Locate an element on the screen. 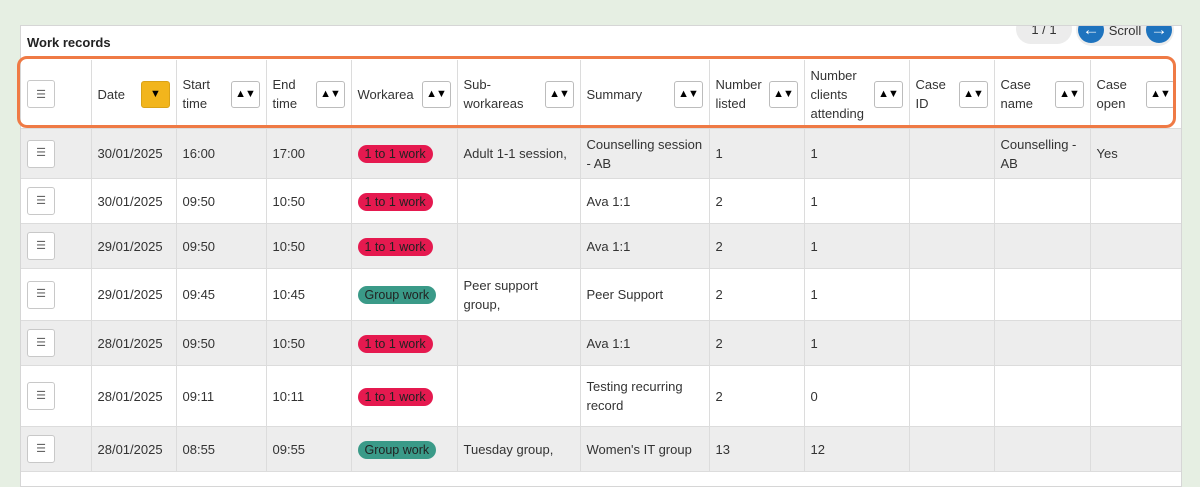 This screenshot has width=1200, height=487. sort-down-icon: ▼ is located at coordinates (155, 94).